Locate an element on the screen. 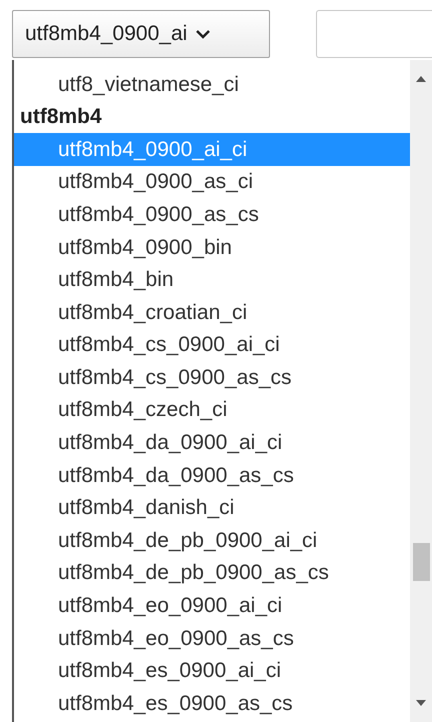  dropdown-option: utf8mb4_da_0900_ai_ci is located at coordinates (212, 443).